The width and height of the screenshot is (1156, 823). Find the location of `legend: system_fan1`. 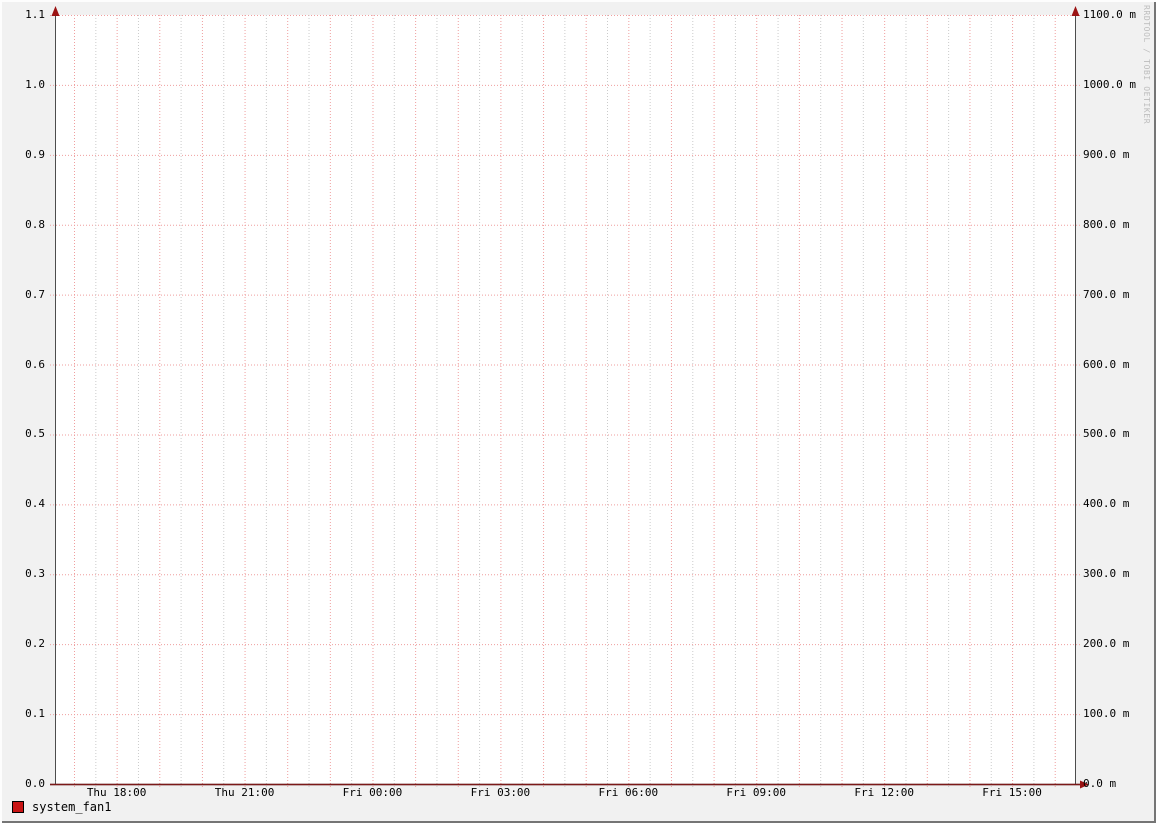

legend: system_fan1 is located at coordinates (61, 807).